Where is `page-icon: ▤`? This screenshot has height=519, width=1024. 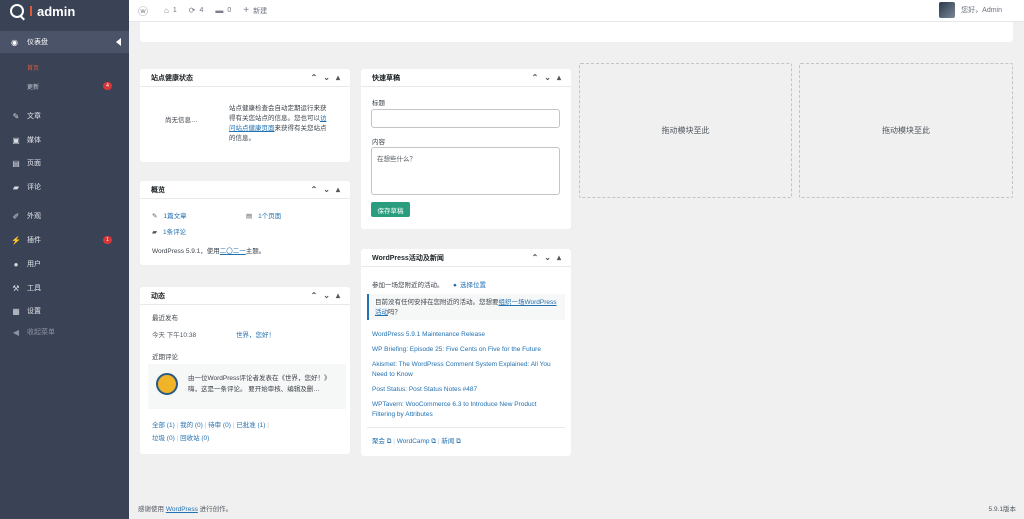
page-icon: ▤ is located at coordinates (16, 163).